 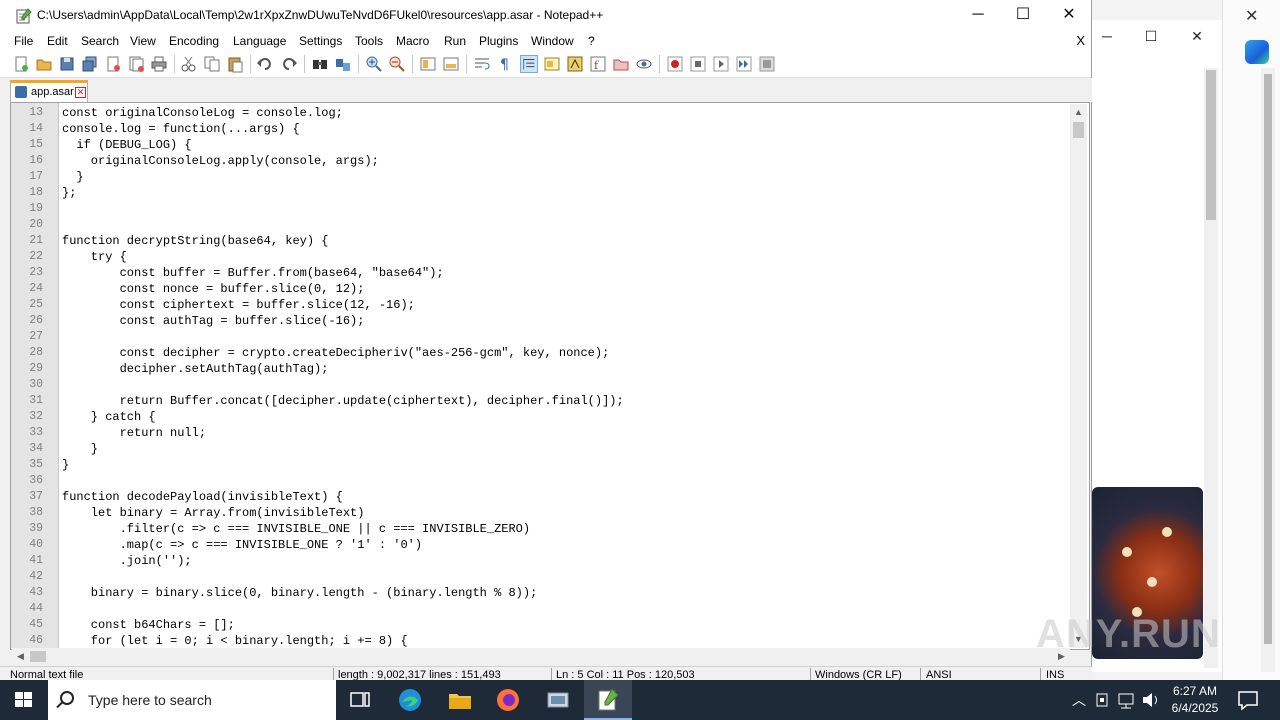 I want to click on copilot-icon, so click(x=1257, y=52).